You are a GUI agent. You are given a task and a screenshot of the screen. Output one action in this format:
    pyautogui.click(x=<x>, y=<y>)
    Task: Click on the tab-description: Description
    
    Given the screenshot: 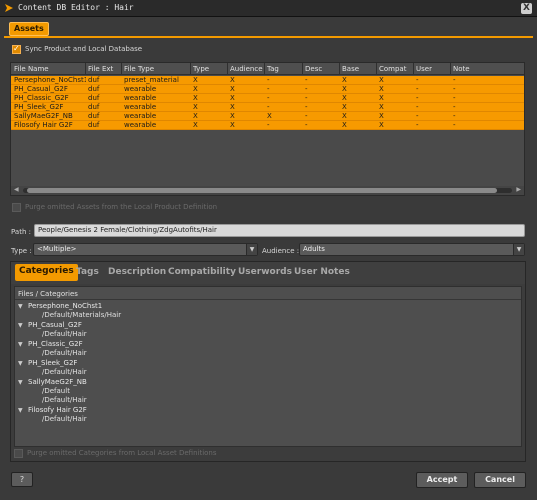 What is the action you would take?
    pyautogui.click(x=137, y=272)
    